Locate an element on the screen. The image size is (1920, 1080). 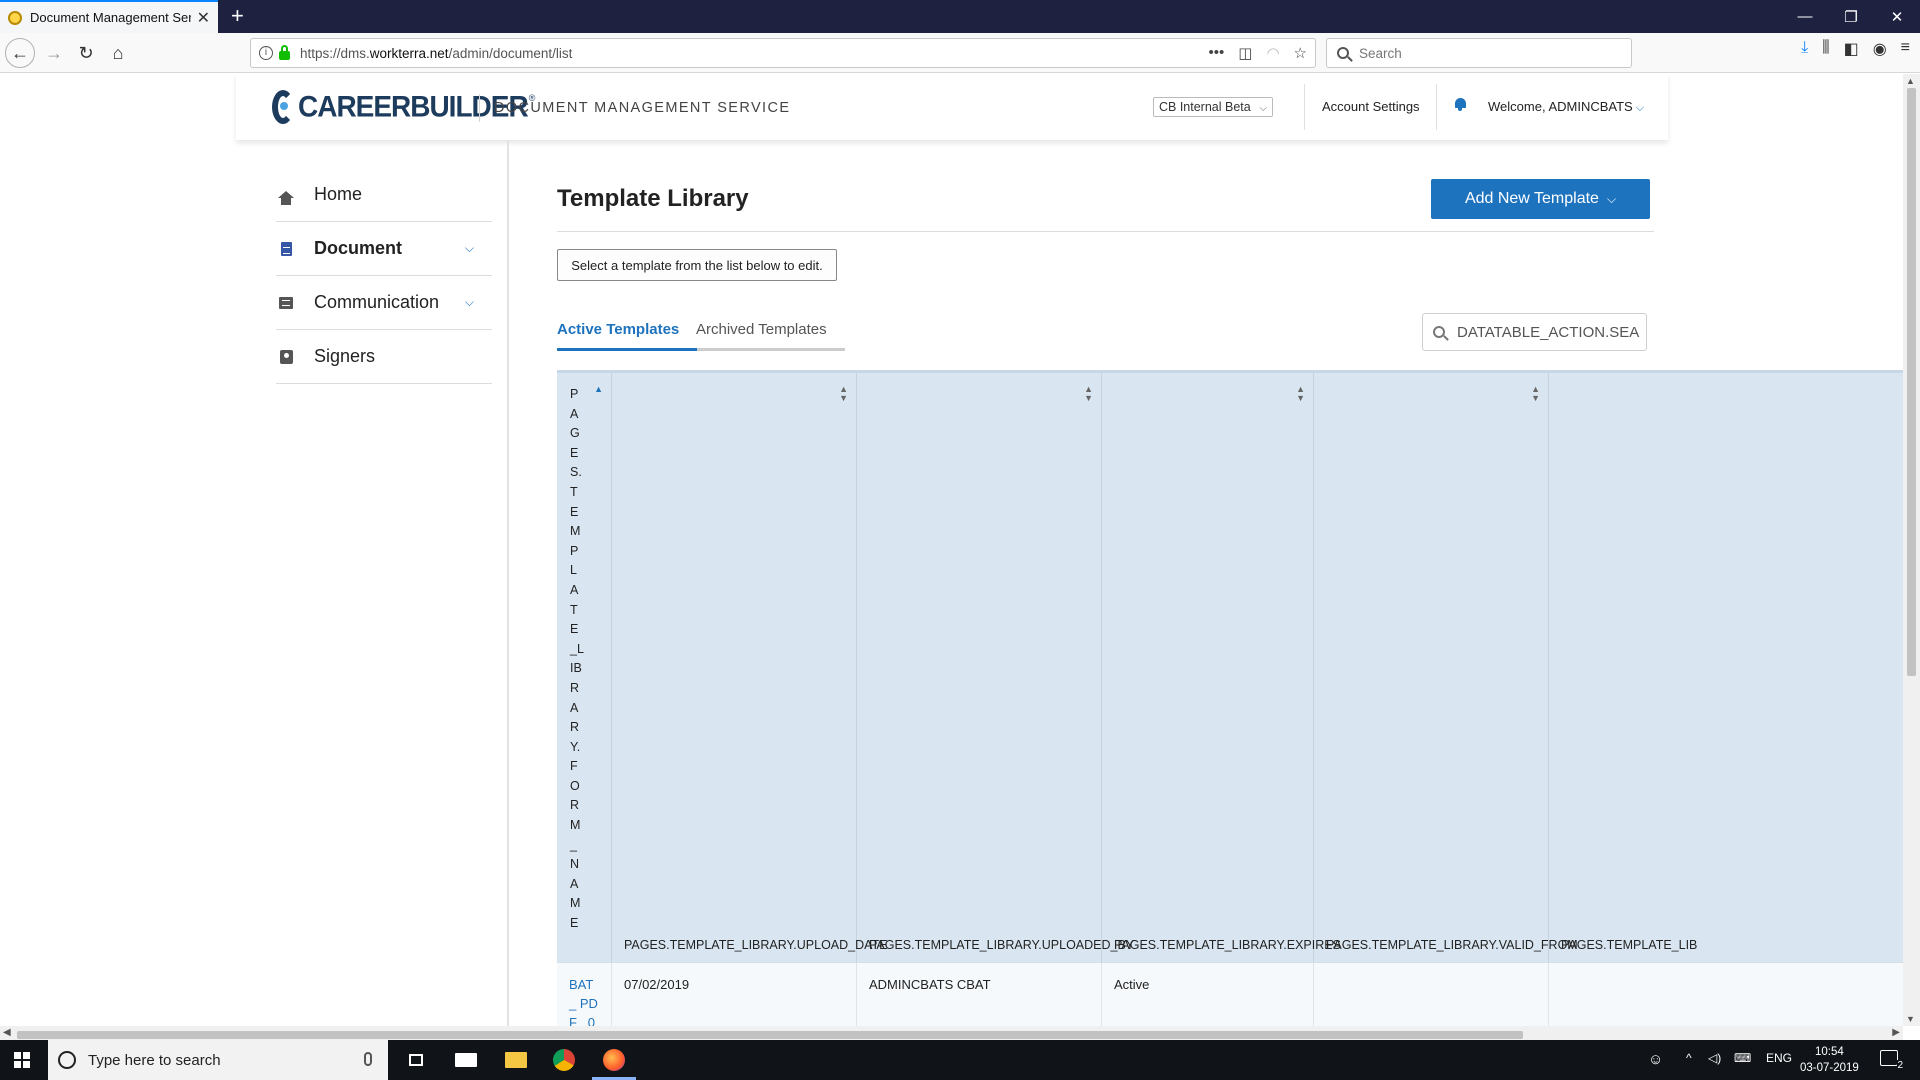
browser-tab-active: Document Management Servic ✕ is located at coordinates (109, 16).